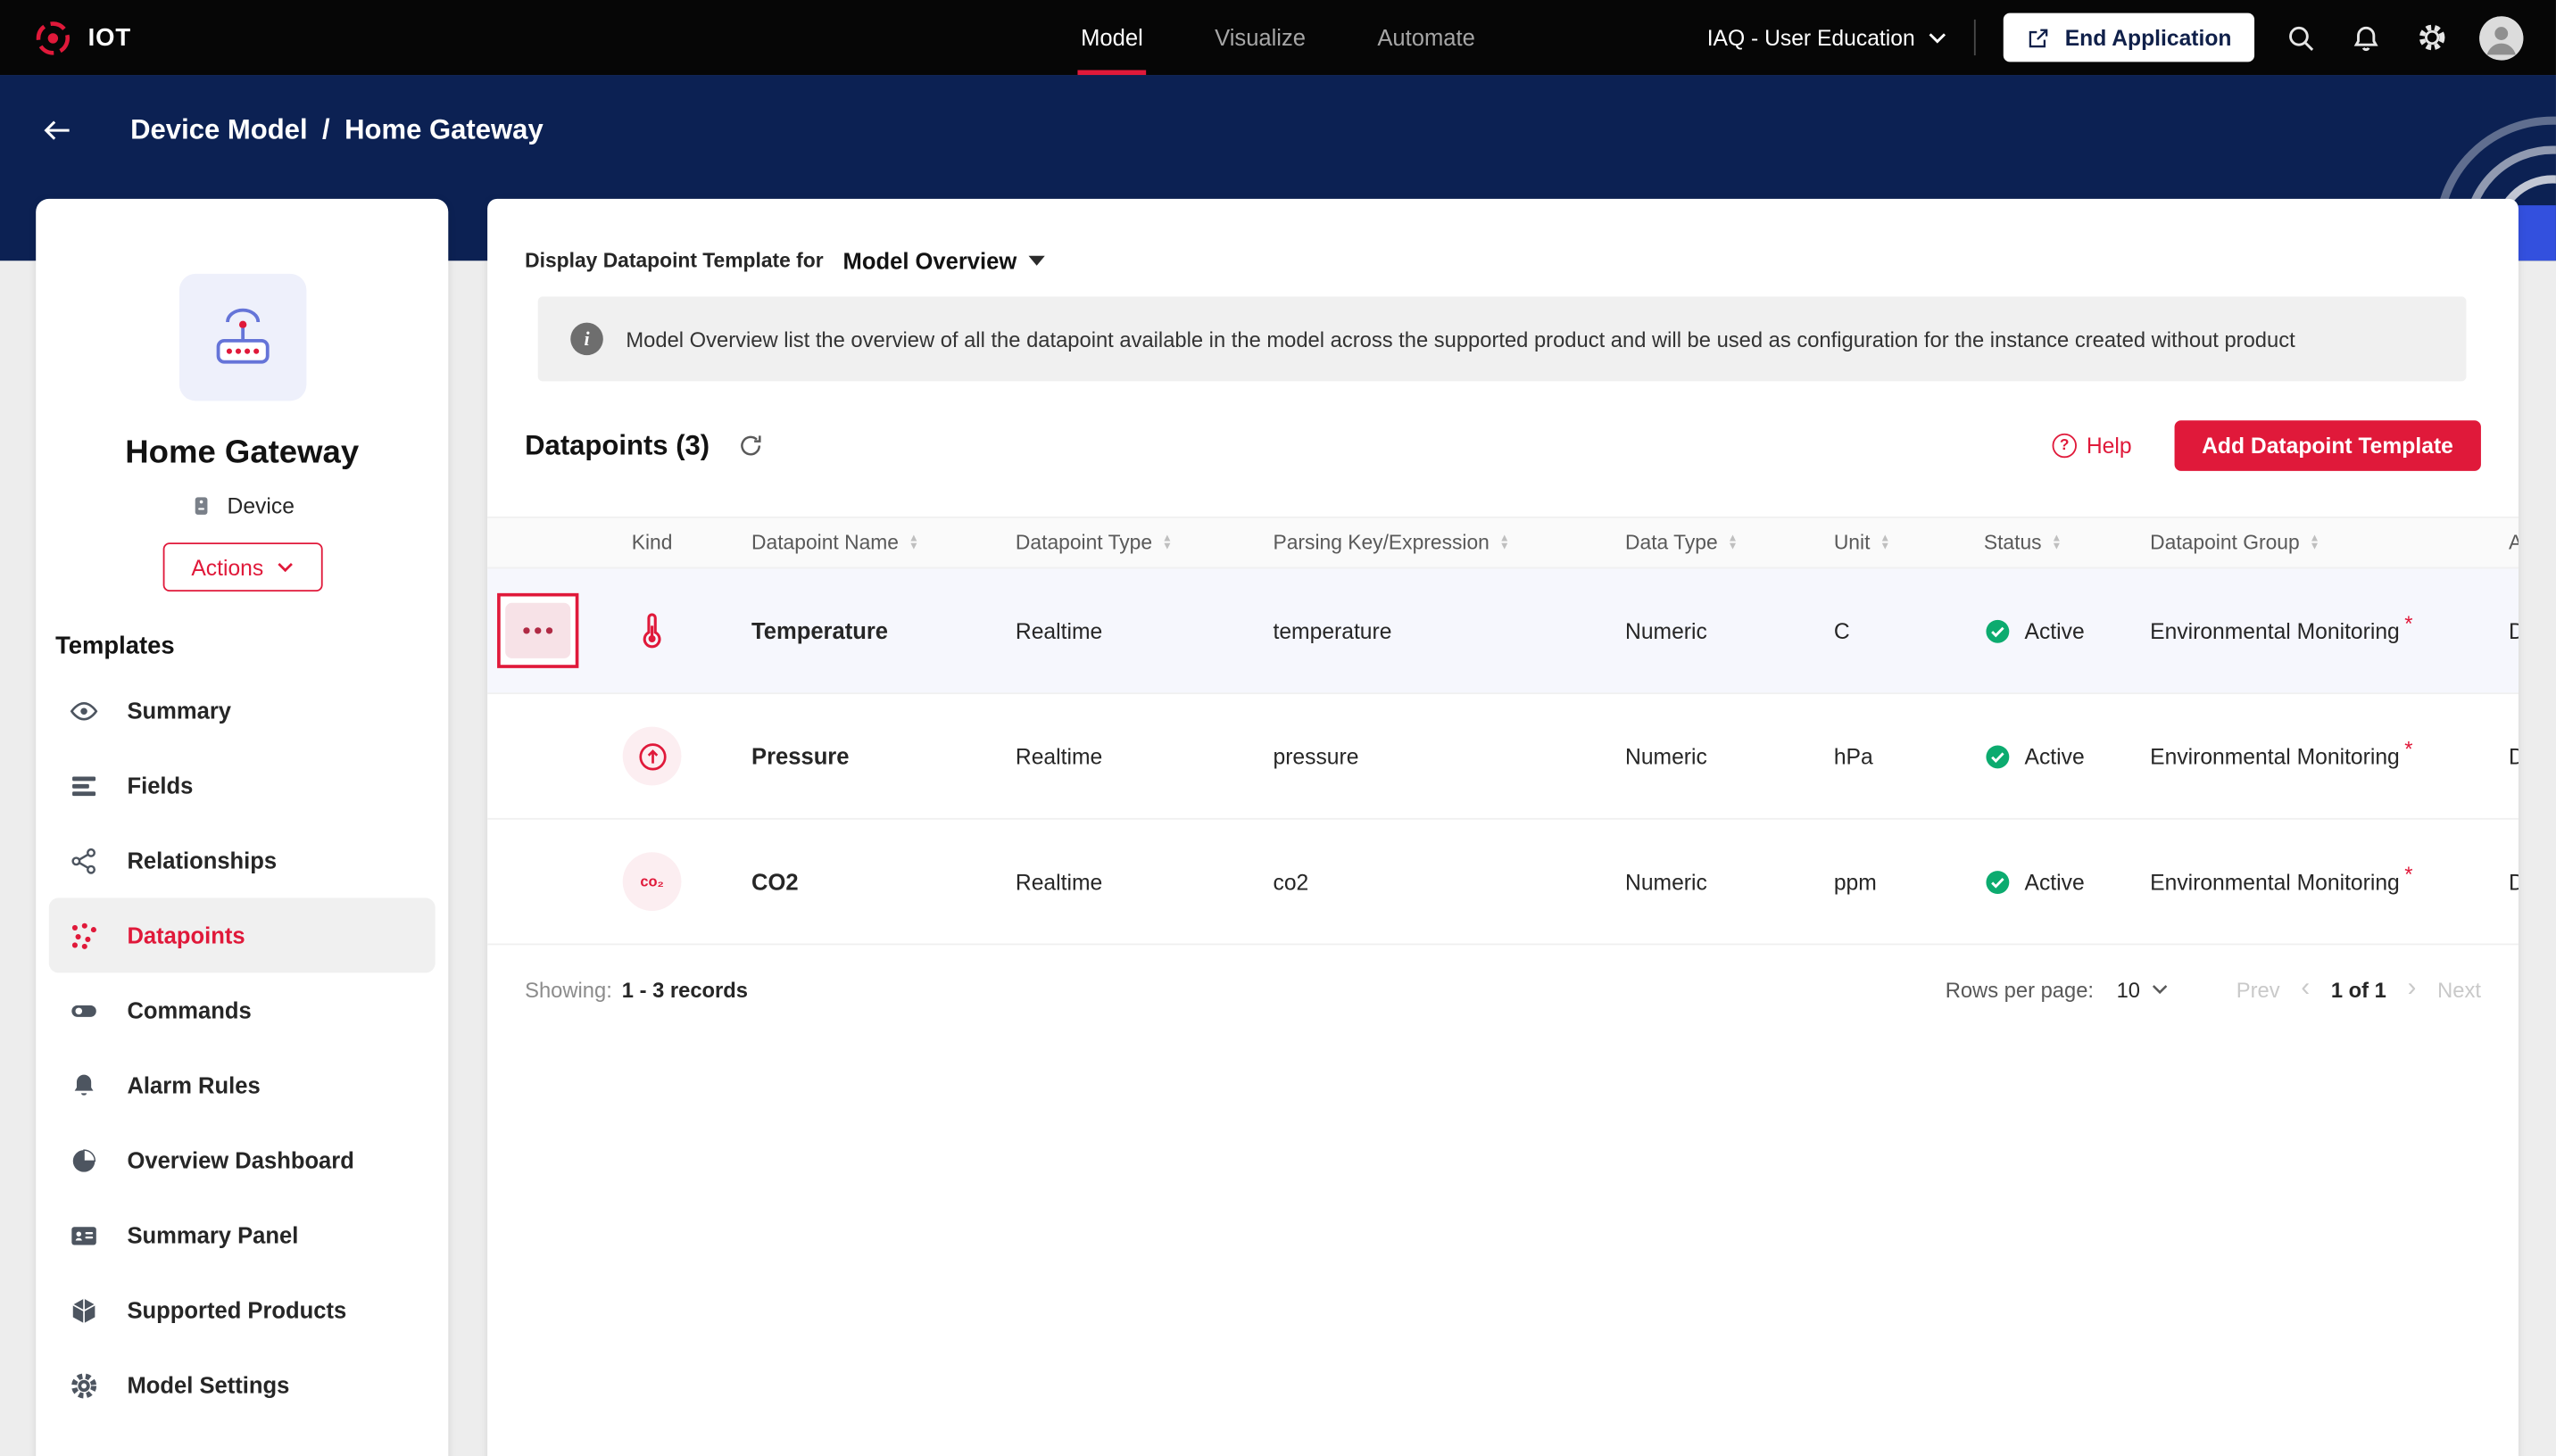  What do you see at coordinates (2502, 542) in the screenshot?
I see `col-clipped: A` at bounding box center [2502, 542].